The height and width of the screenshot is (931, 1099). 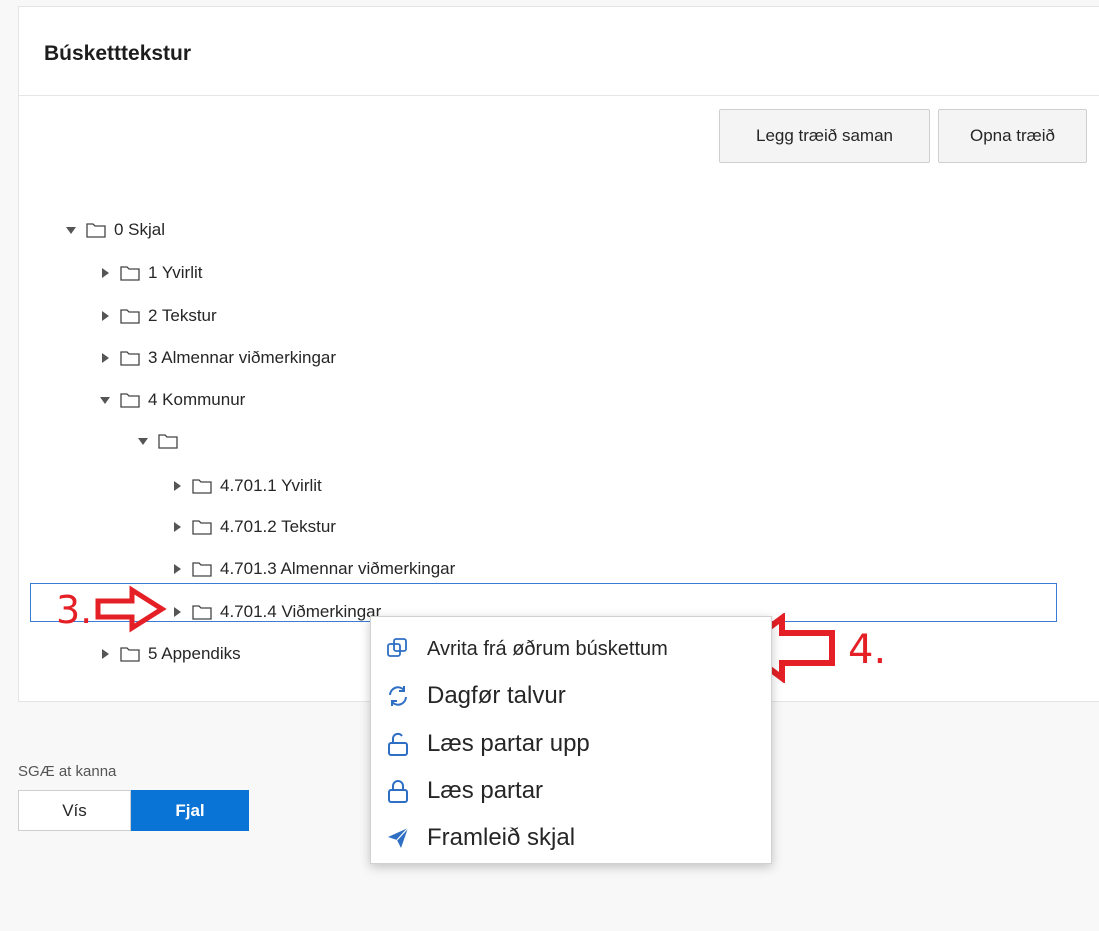 I want to click on tree-node: 1 Yvirlit, so click(x=151, y=273).